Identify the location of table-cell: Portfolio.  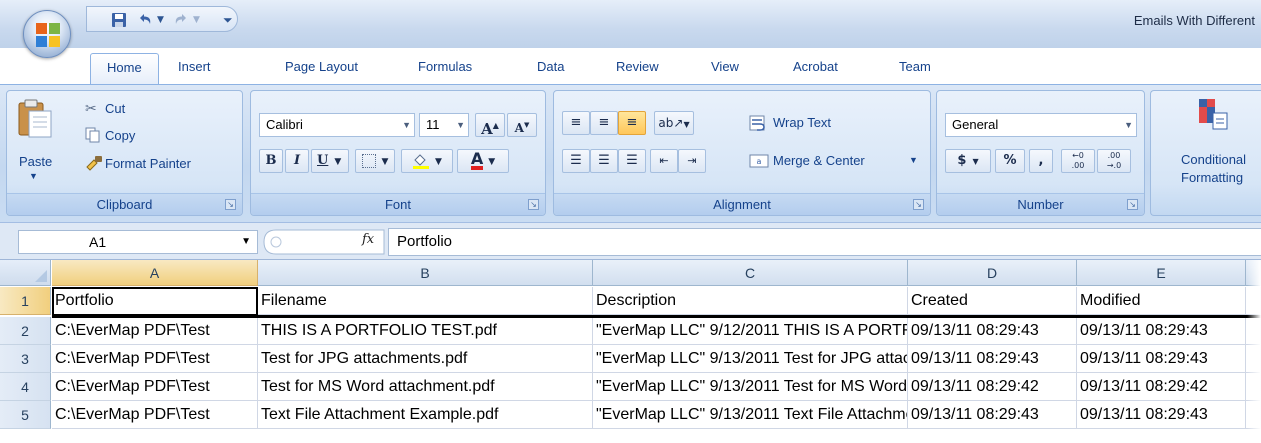
(155, 301).